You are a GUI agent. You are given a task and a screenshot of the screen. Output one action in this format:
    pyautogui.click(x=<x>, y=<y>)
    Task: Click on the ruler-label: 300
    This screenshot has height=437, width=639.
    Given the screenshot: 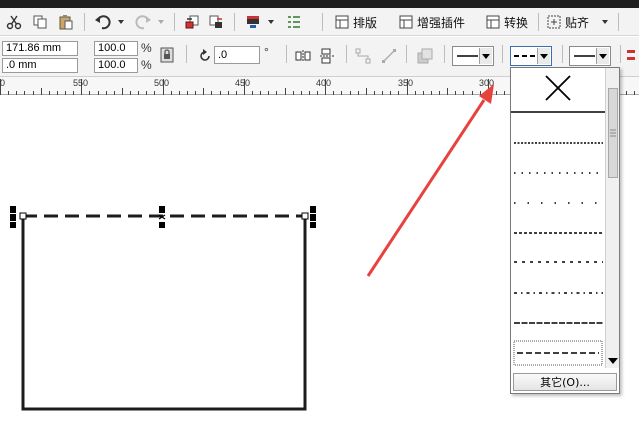 What is the action you would take?
    pyautogui.click(x=487, y=83)
    